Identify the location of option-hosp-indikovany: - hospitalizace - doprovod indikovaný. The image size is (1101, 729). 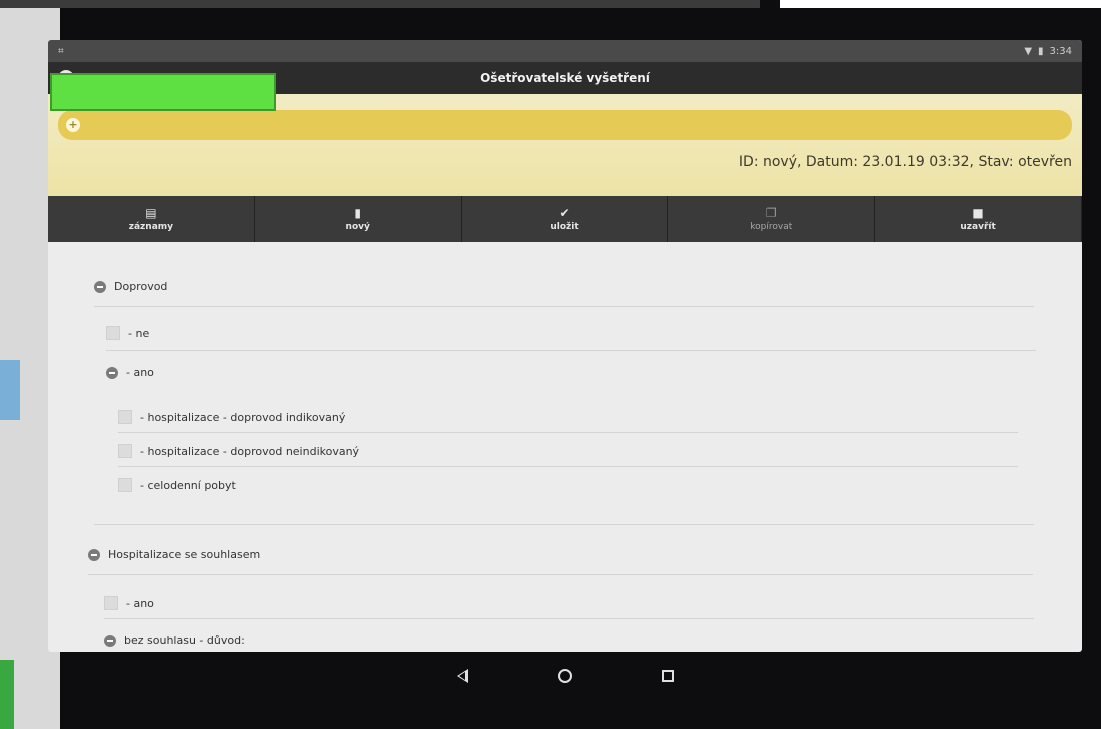
(231, 417).